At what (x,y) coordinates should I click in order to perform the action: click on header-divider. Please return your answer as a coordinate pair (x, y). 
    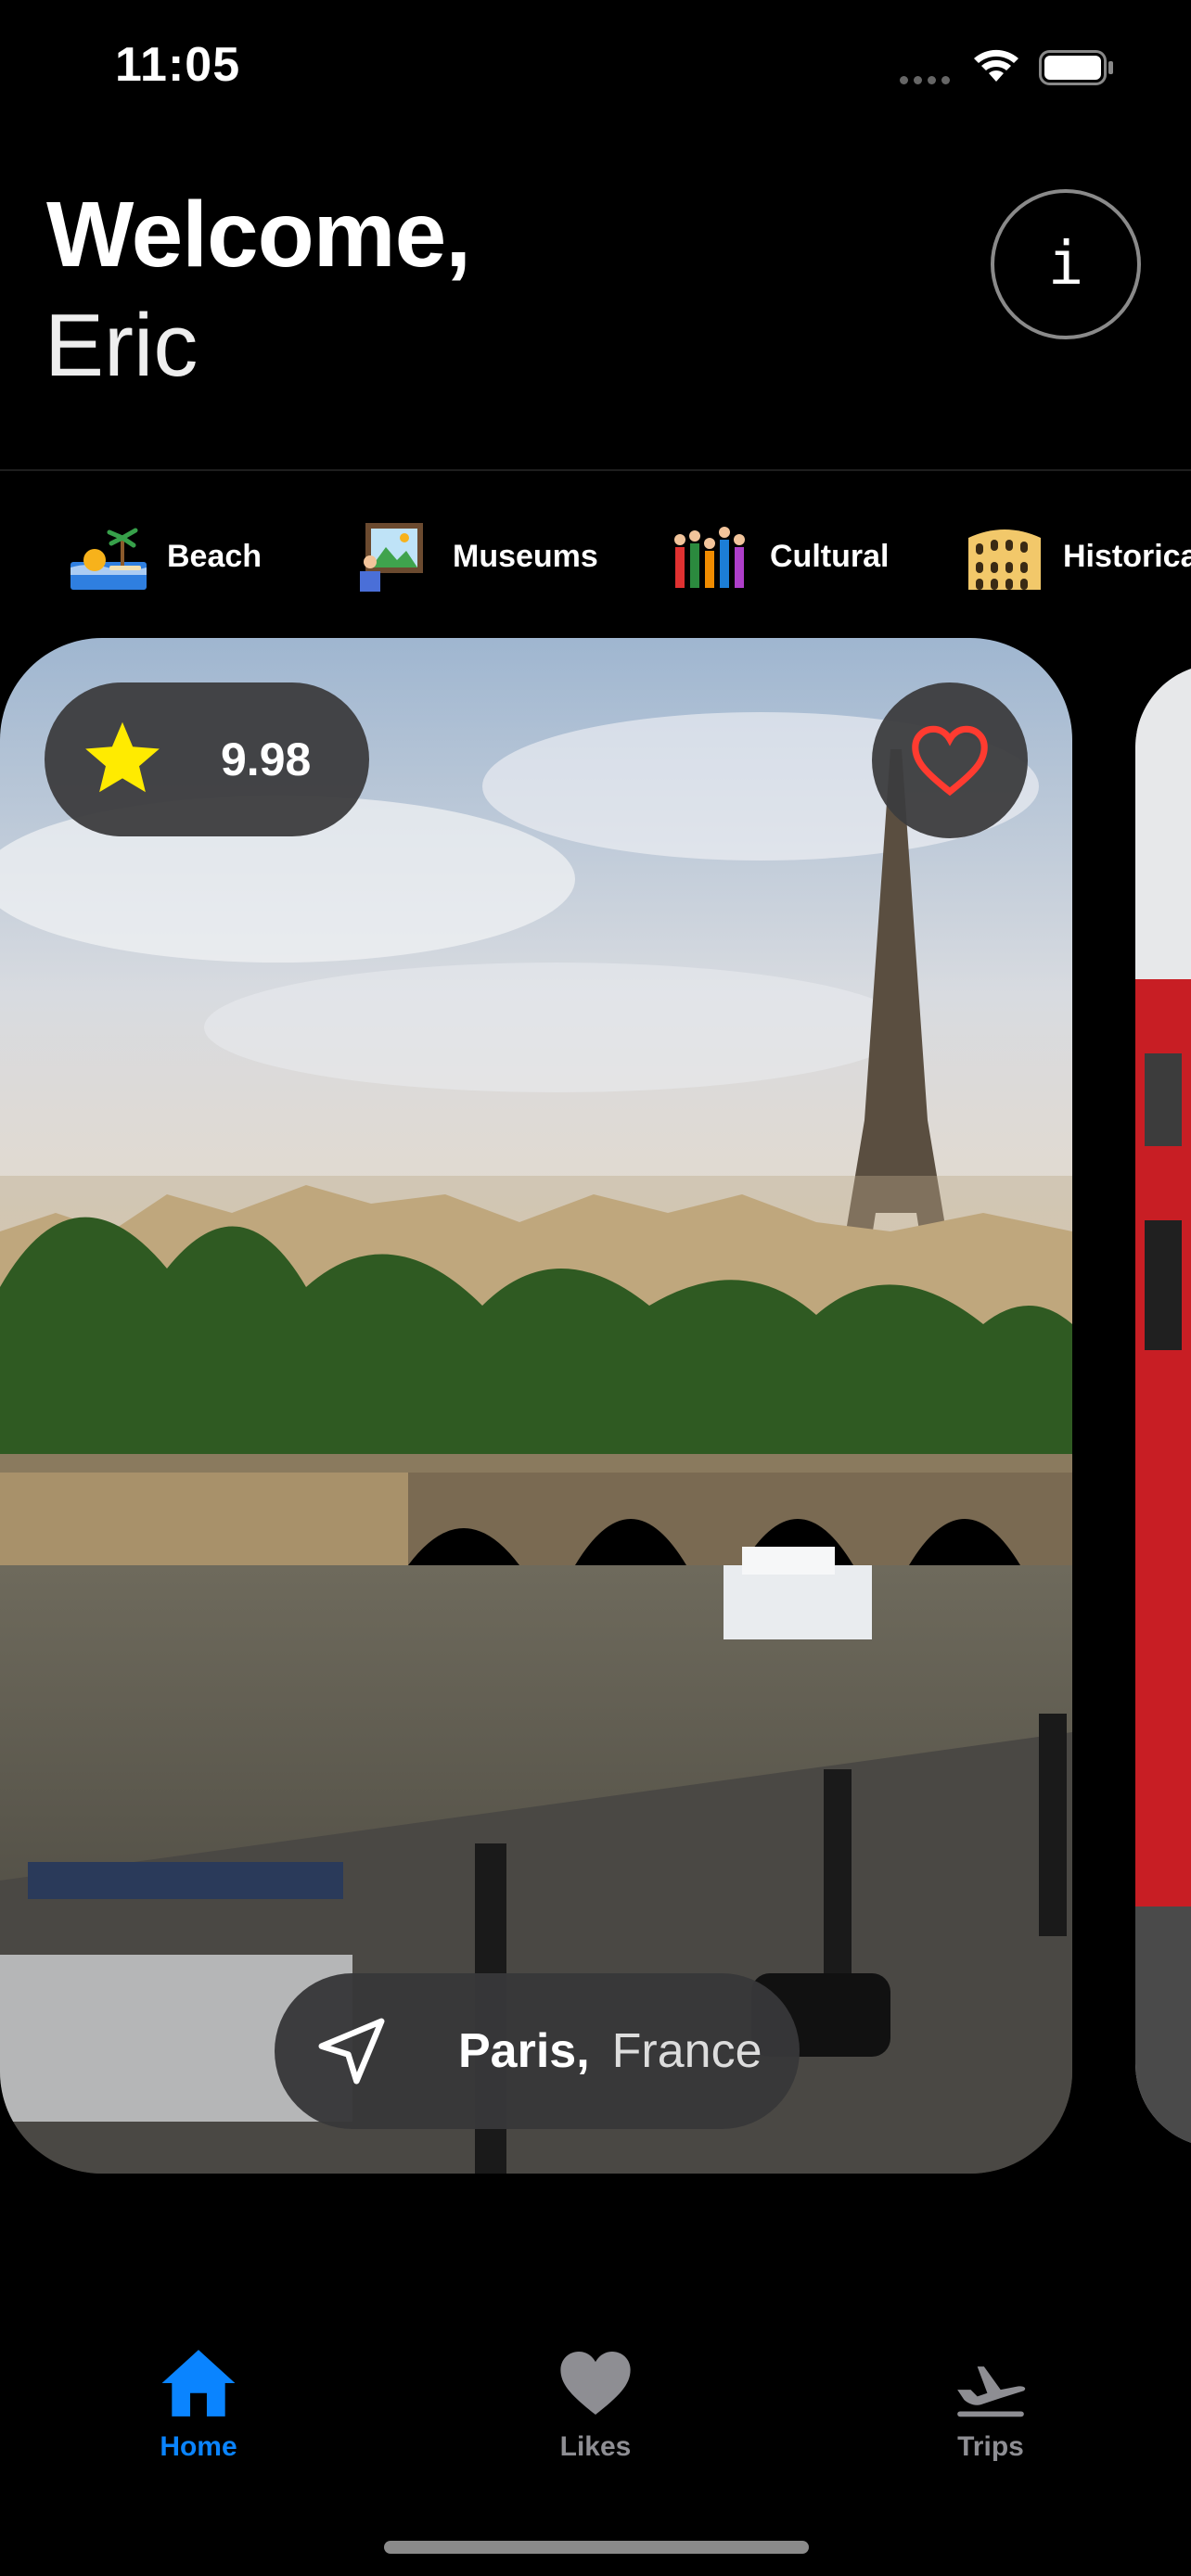
    Looking at the image, I should click on (595, 470).